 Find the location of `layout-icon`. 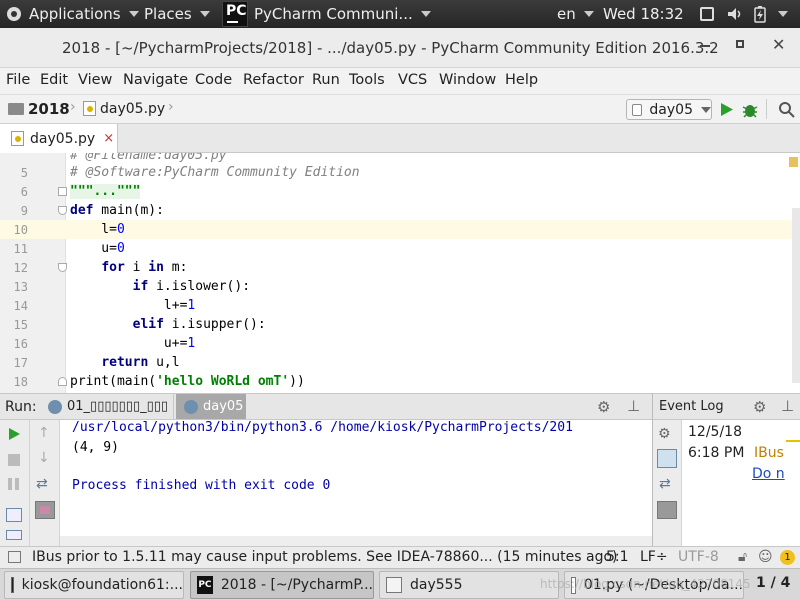

layout-icon is located at coordinates (14, 515).